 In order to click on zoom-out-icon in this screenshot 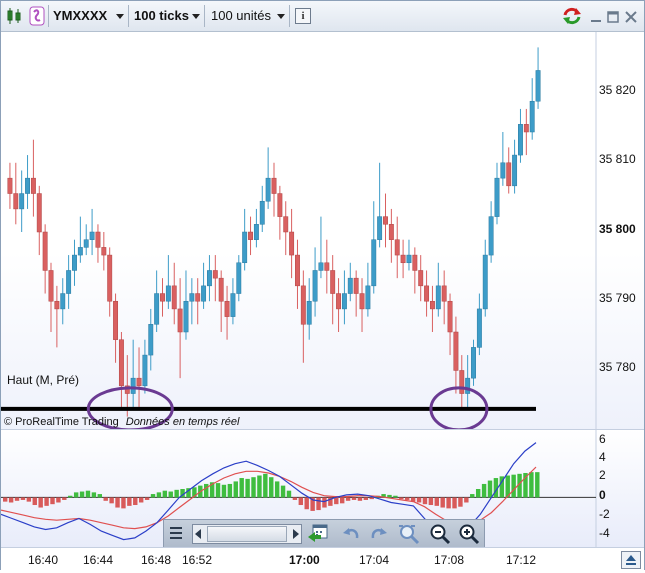, I will do `click(440, 534)`.